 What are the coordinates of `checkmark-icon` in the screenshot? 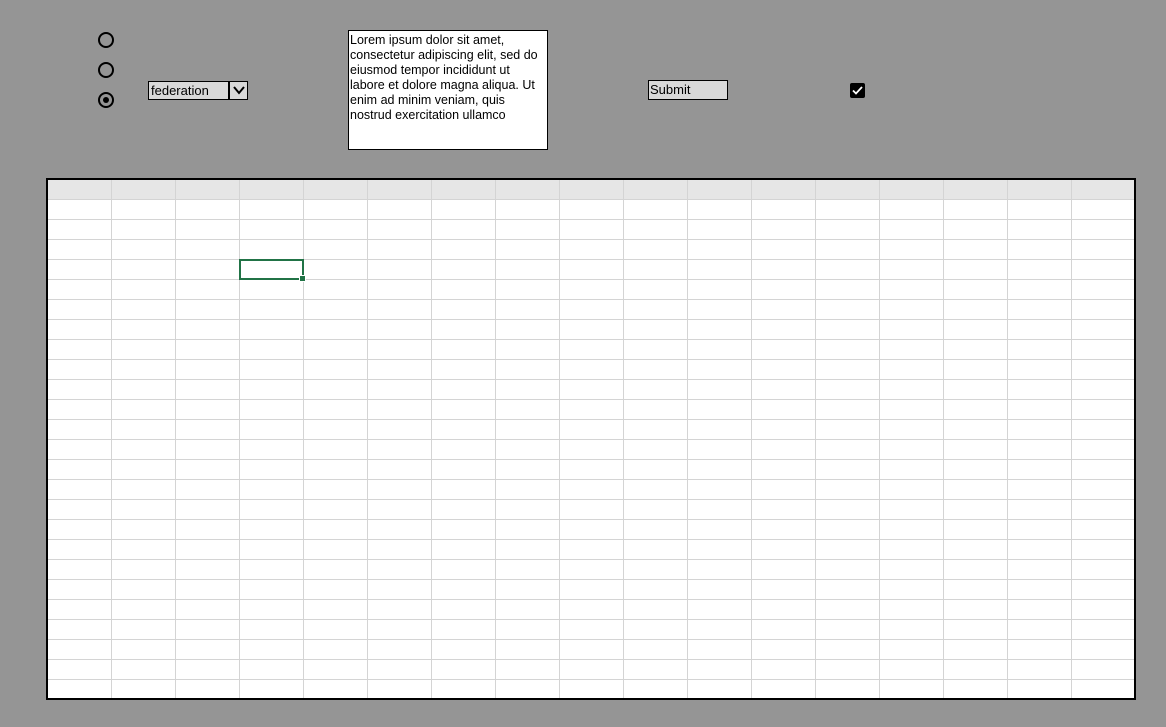 It's located at (857, 90).